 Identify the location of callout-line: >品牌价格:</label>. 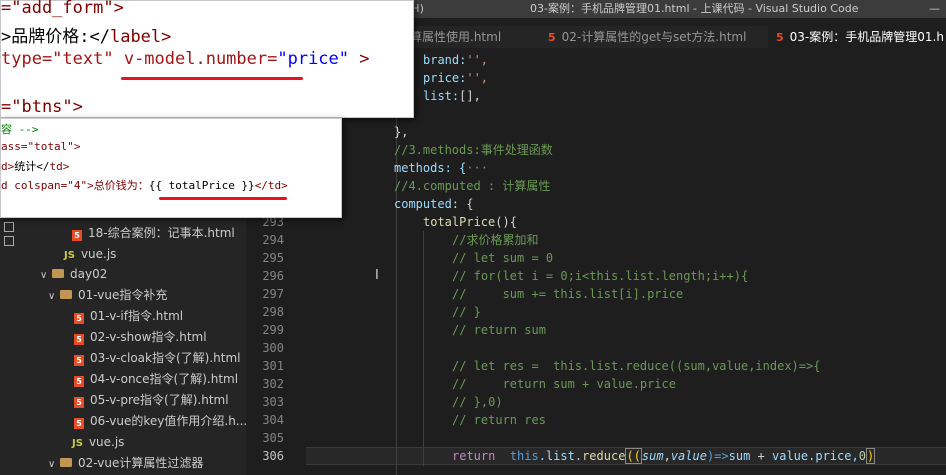
(86, 34).